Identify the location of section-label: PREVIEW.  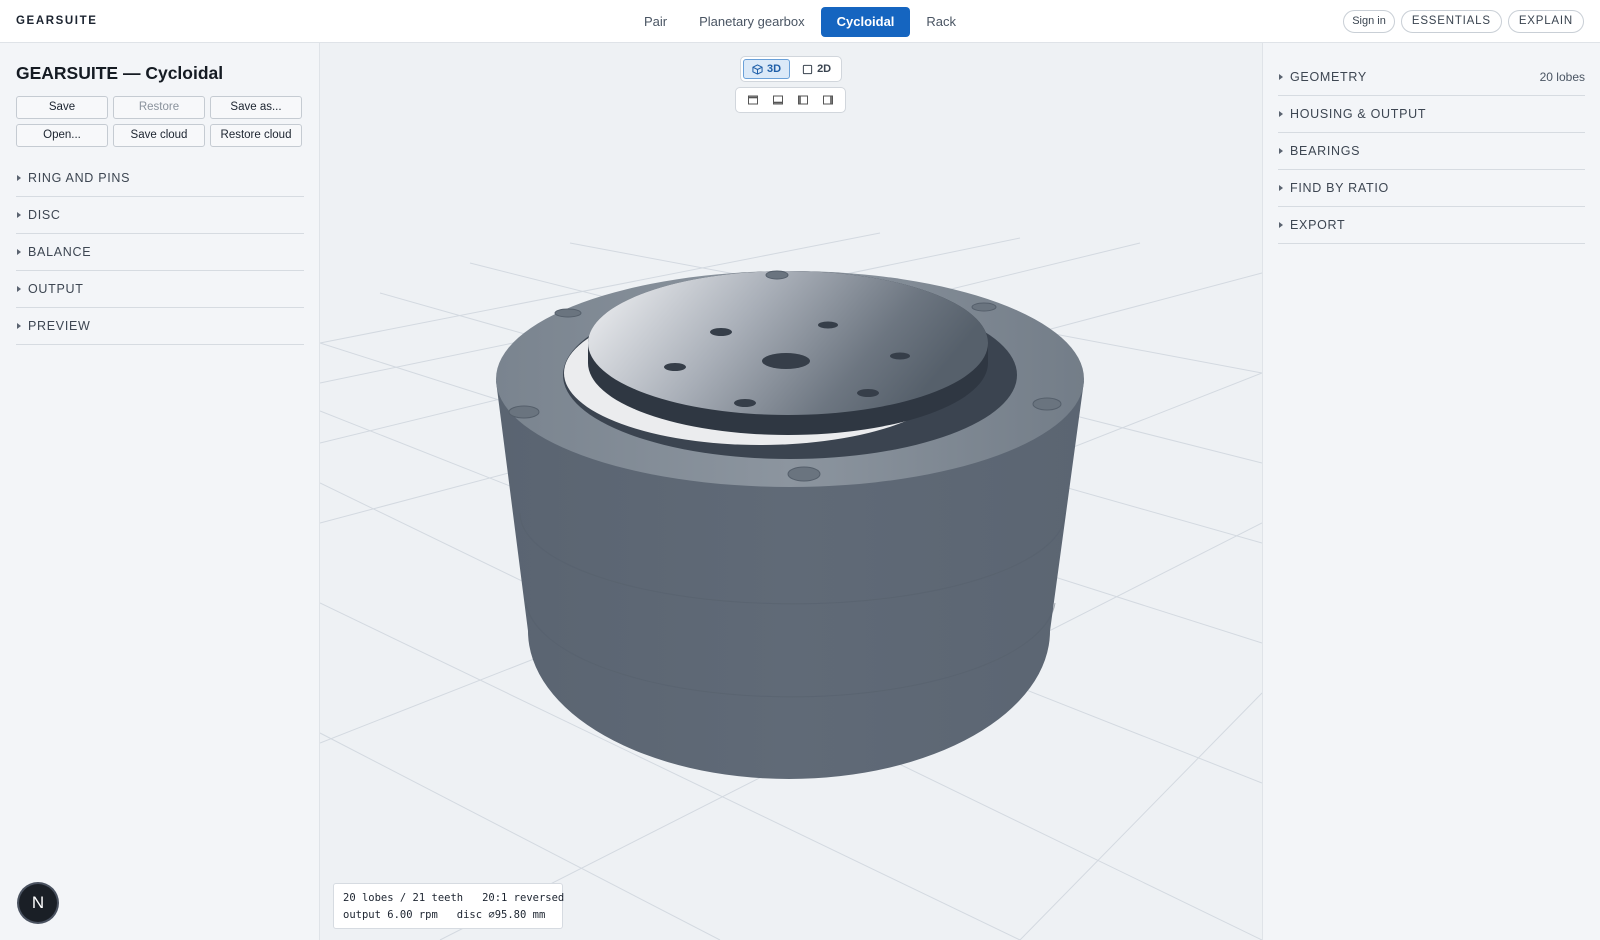
(59, 326).